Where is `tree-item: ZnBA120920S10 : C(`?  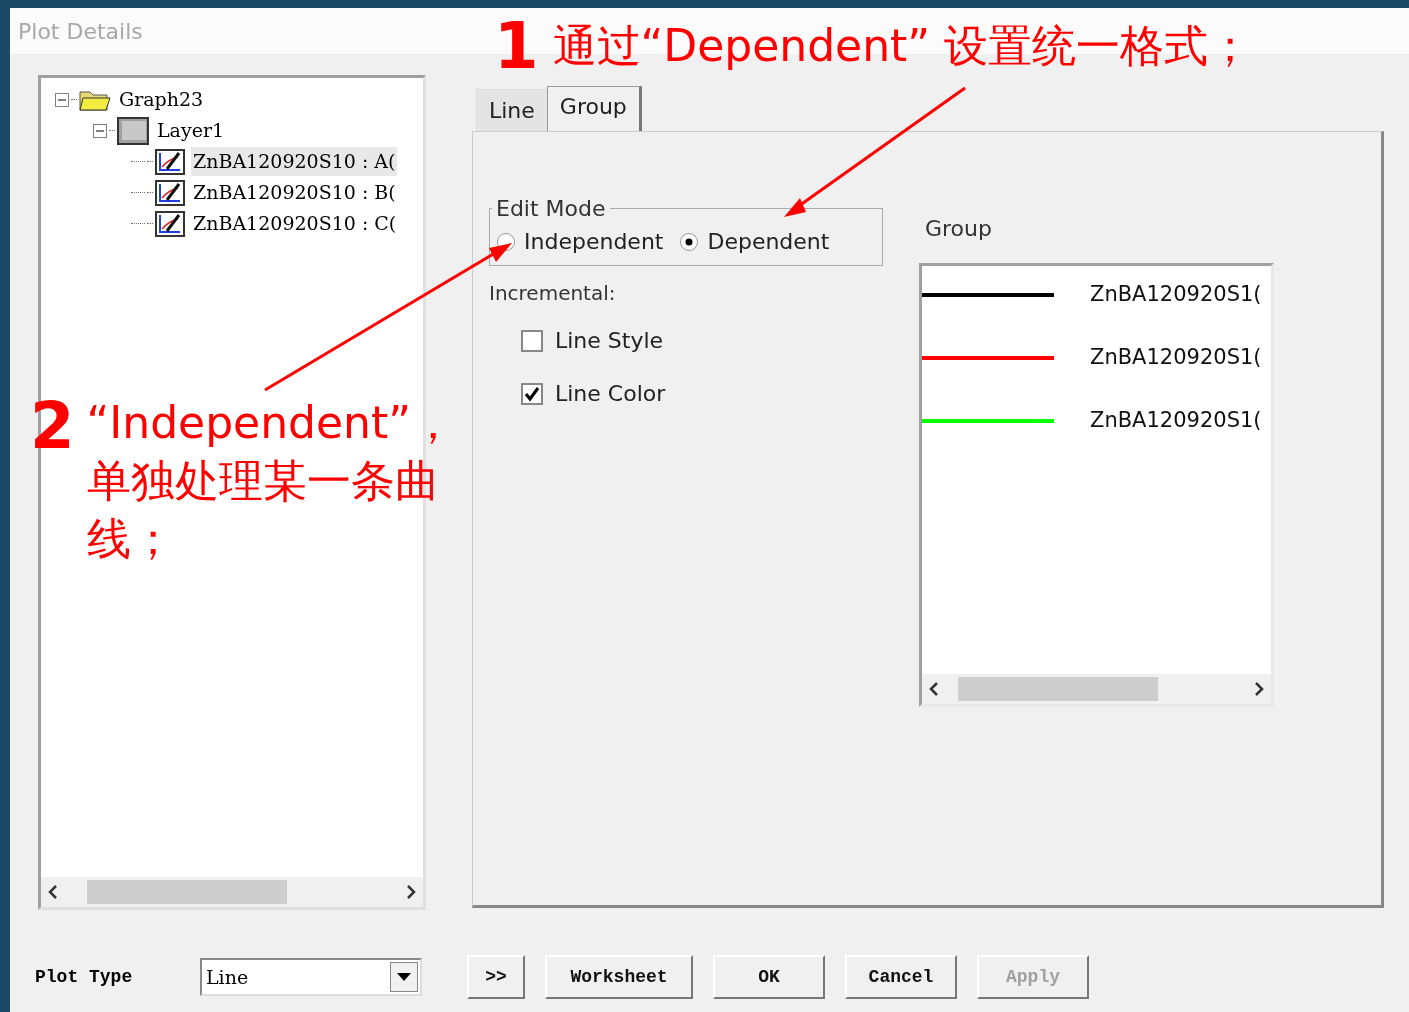 tree-item: ZnBA120920S10 : C( is located at coordinates (295, 223).